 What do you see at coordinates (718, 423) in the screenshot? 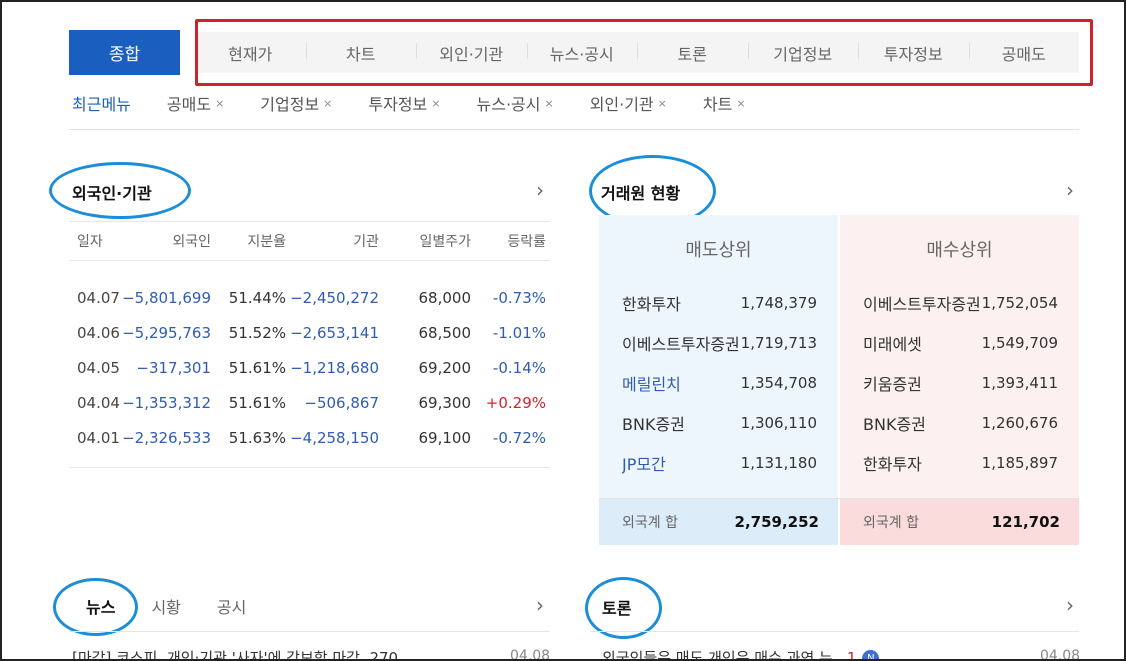
I see `list-item: BNK증권 1,306,110` at bounding box center [718, 423].